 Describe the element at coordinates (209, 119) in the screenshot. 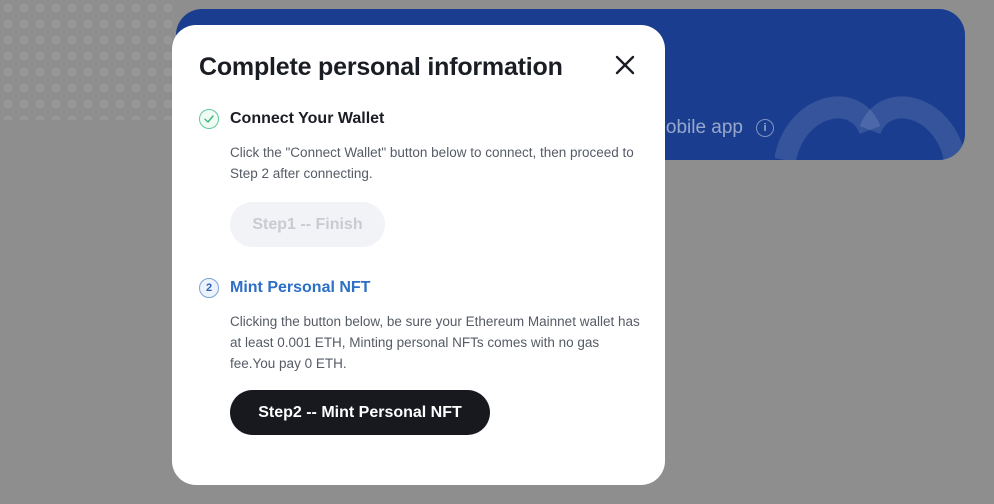

I see `check-icon` at that location.